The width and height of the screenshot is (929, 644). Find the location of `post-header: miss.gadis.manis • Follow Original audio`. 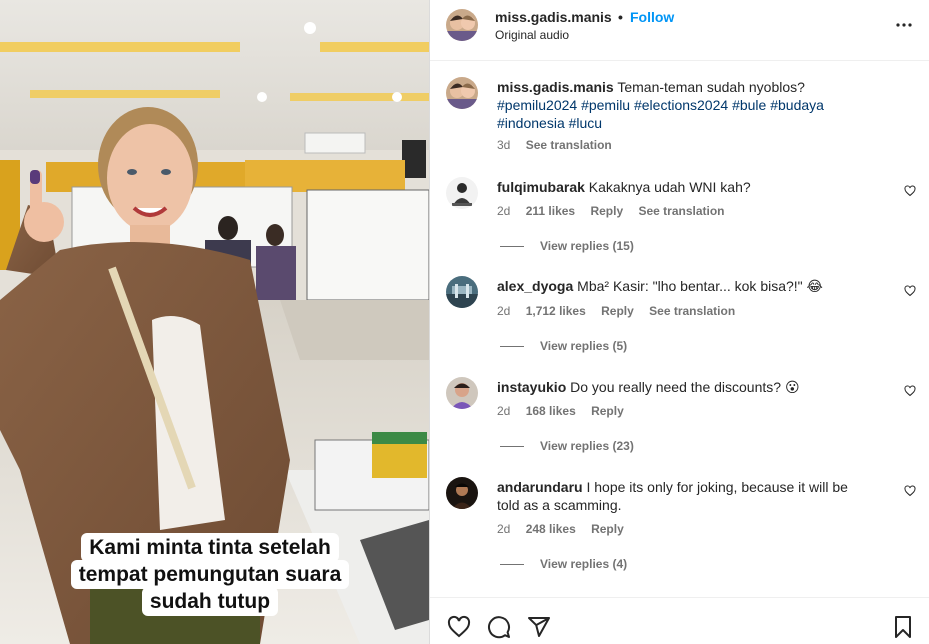

post-header: miss.gadis.manis • Follow Original audio is located at coordinates (679, 30).